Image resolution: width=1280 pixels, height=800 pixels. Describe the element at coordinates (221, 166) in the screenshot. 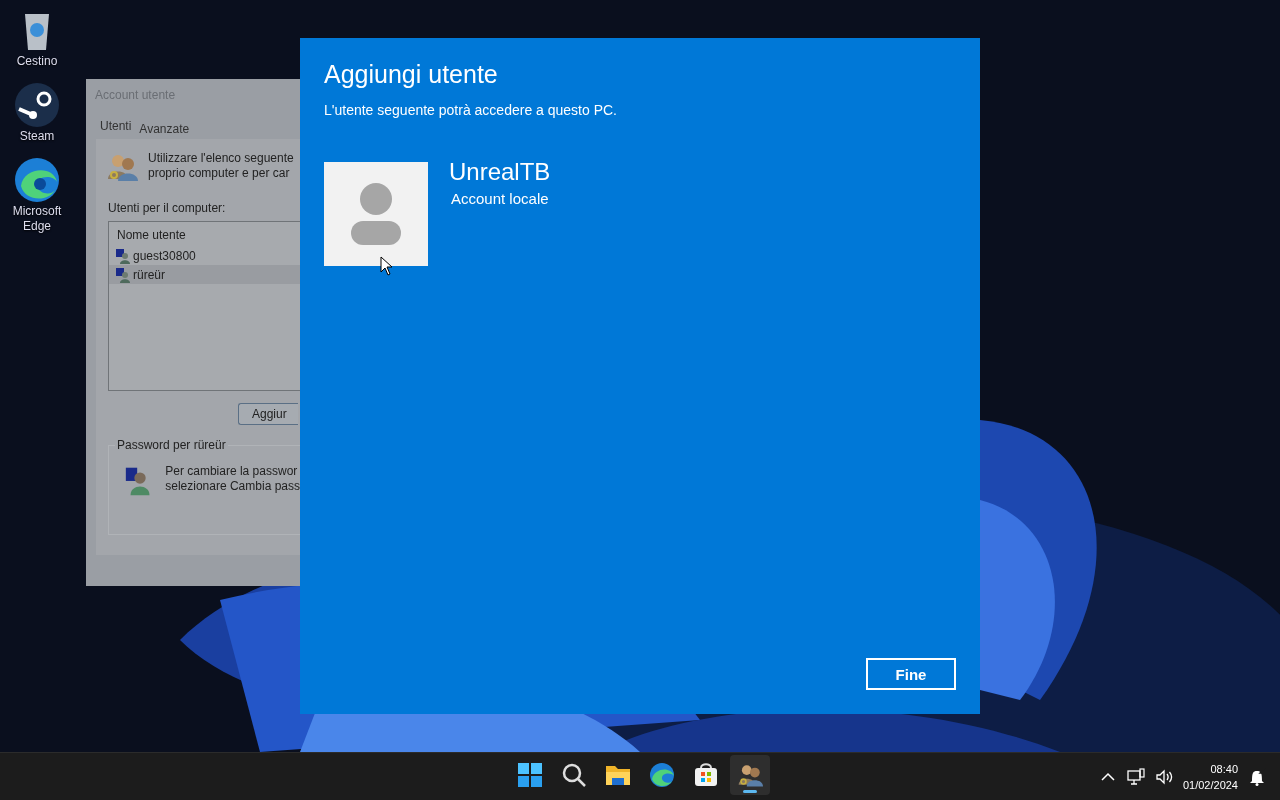

I see `intro-text: Utilizzare l'elenco seguente proprio computer e per car` at that location.